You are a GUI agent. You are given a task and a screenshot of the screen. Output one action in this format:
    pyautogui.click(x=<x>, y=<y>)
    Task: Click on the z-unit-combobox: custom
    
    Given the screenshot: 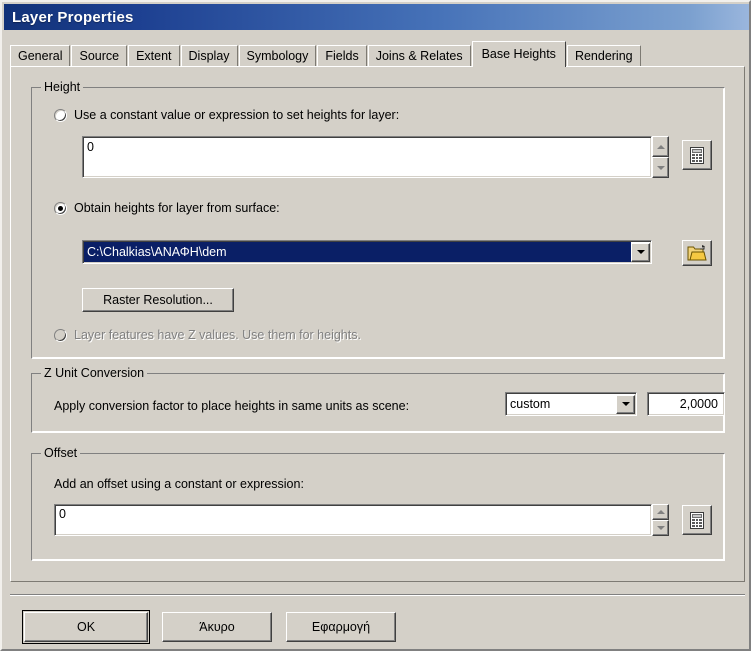 What is the action you would take?
    pyautogui.click(x=571, y=404)
    